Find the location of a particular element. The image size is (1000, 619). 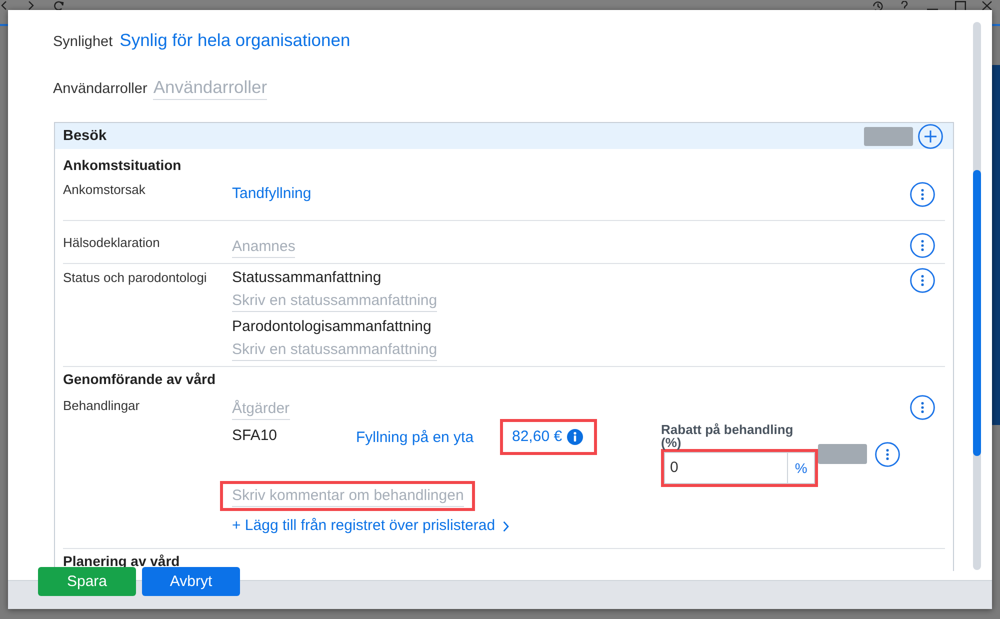

history-icon is located at coordinates (877, 5).